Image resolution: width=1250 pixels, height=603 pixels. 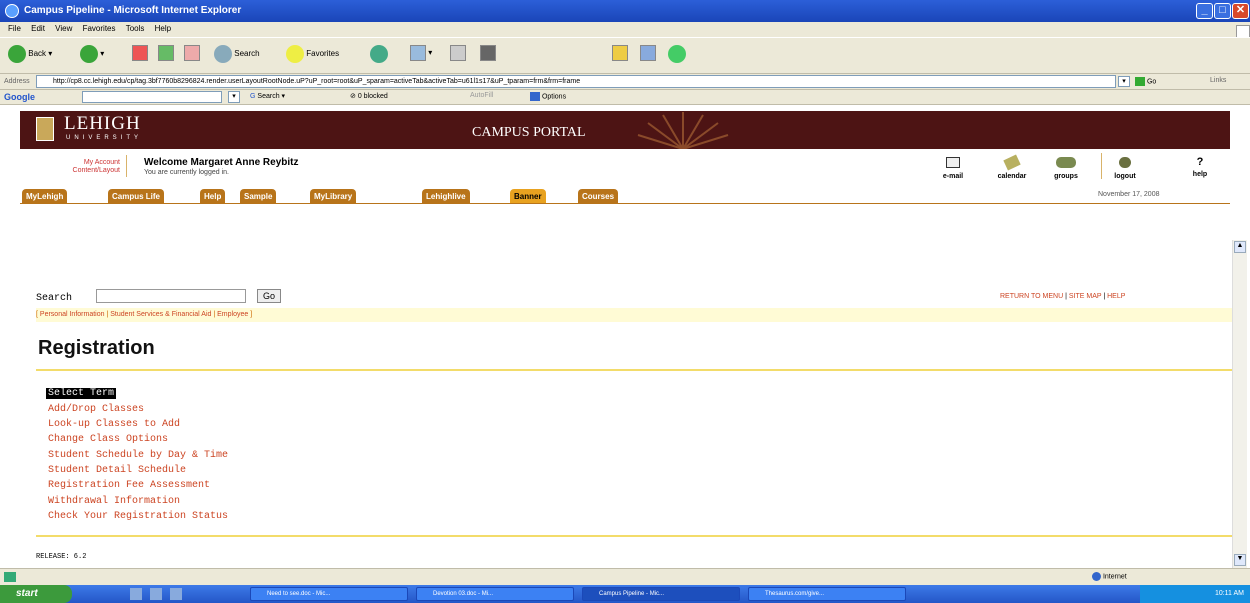 What do you see at coordinates (1222, 11) in the screenshot?
I see `maximize-button: □` at bounding box center [1222, 11].